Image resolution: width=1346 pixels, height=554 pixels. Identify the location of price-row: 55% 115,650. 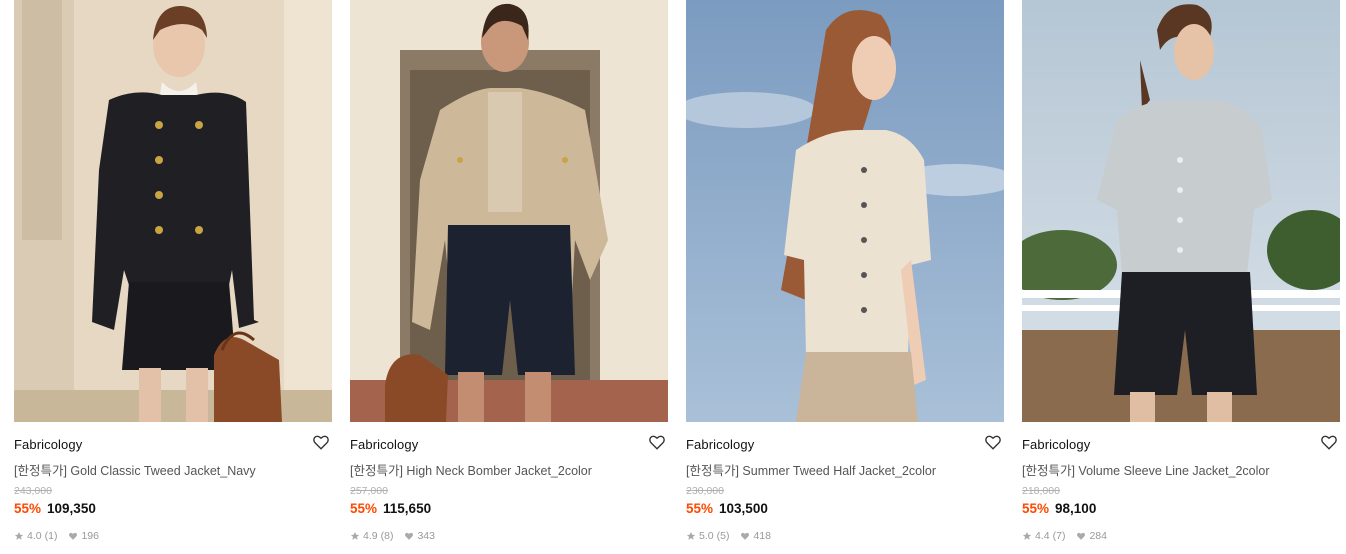
(390, 508).